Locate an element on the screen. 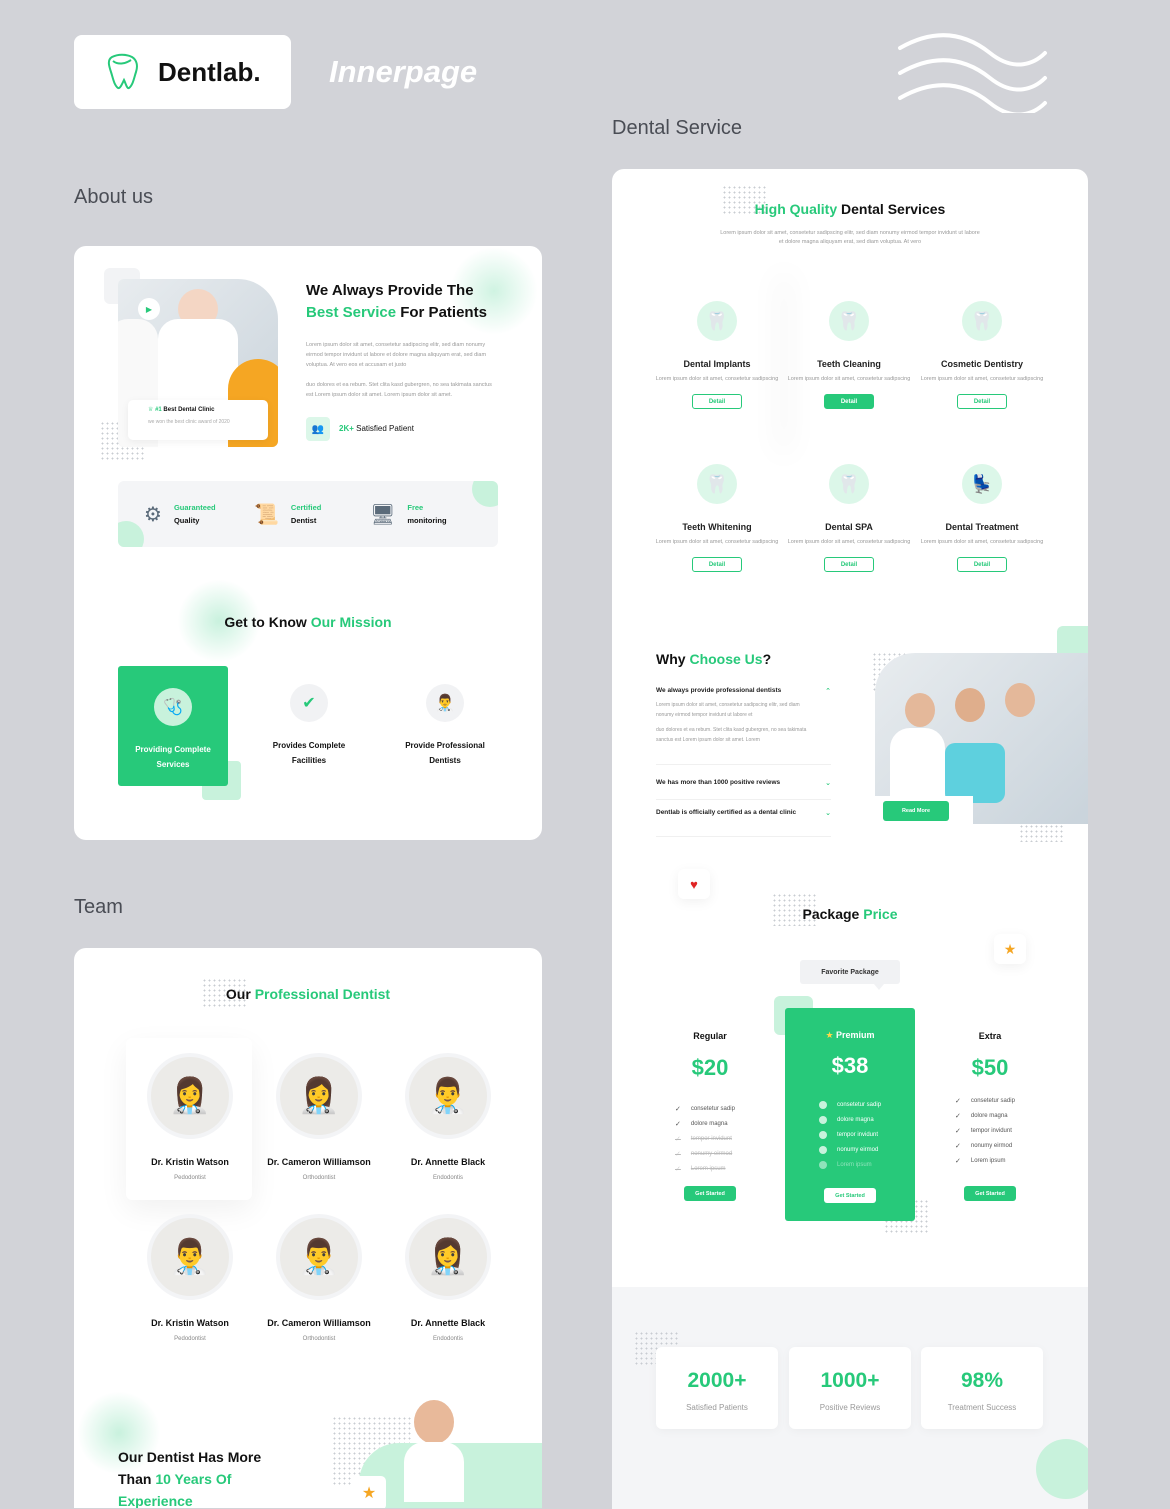  award-rank: #1 is located at coordinates (158, 410).